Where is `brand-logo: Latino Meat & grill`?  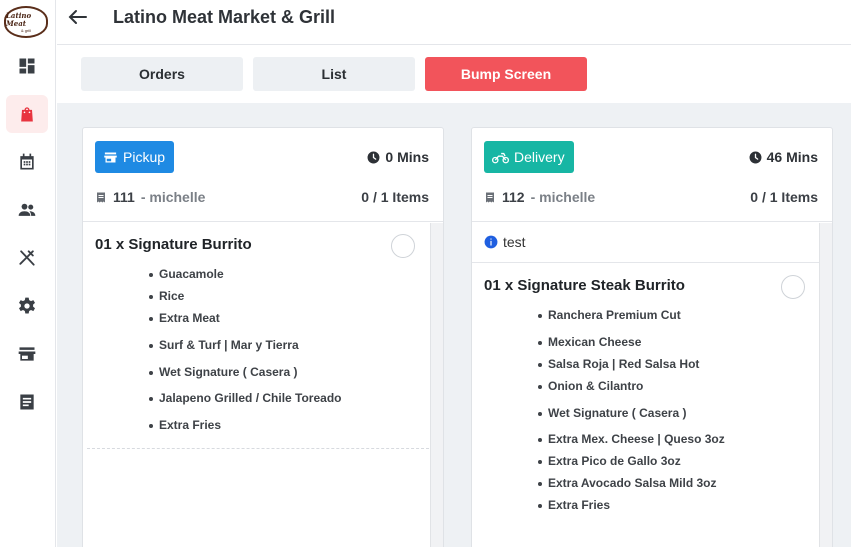 brand-logo: Latino Meat & grill is located at coordinates (26, 22).